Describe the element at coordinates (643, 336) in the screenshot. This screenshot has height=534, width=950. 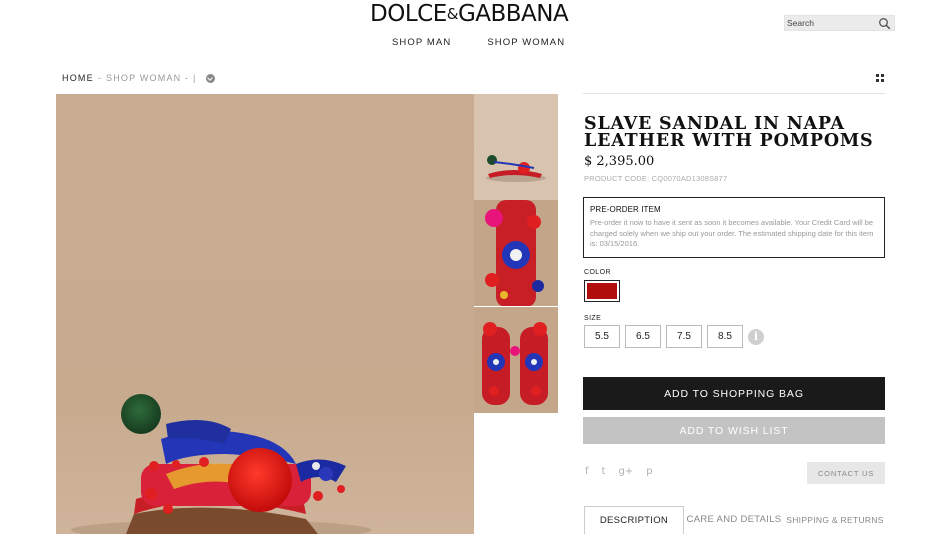
I see `size-option: 6.5` at that location.